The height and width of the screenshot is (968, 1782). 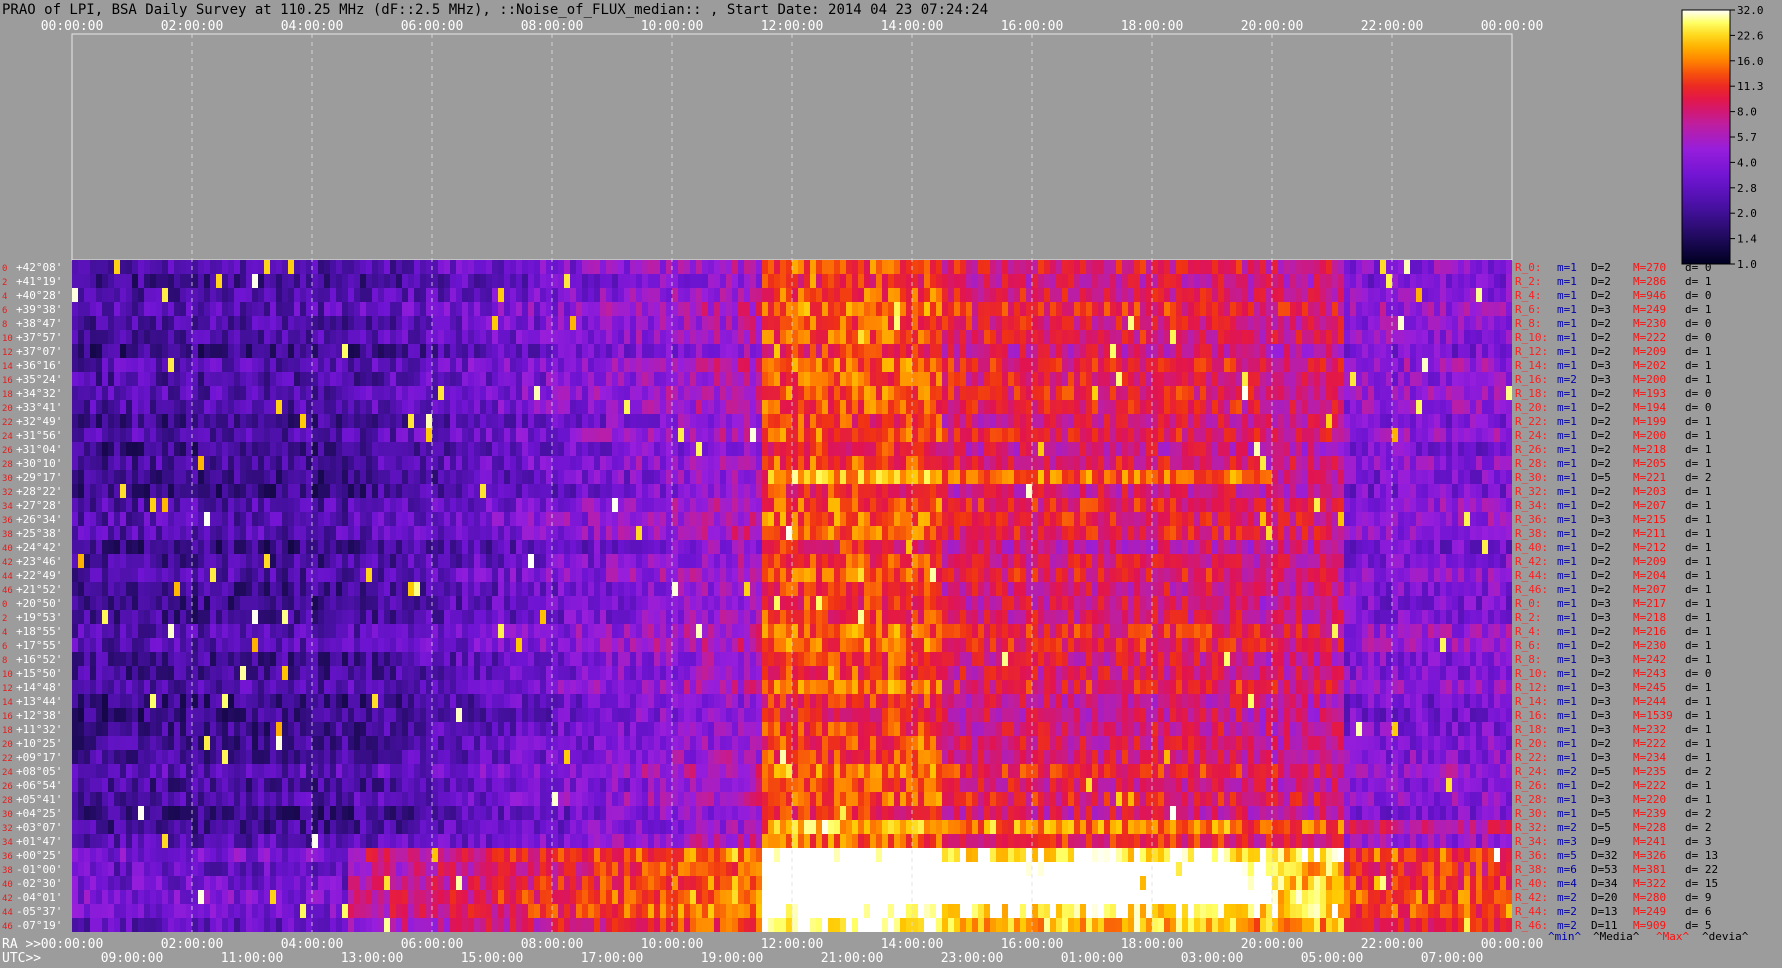 I want to click on ray-stat-median: D=34, so click(x=1604, y=883).